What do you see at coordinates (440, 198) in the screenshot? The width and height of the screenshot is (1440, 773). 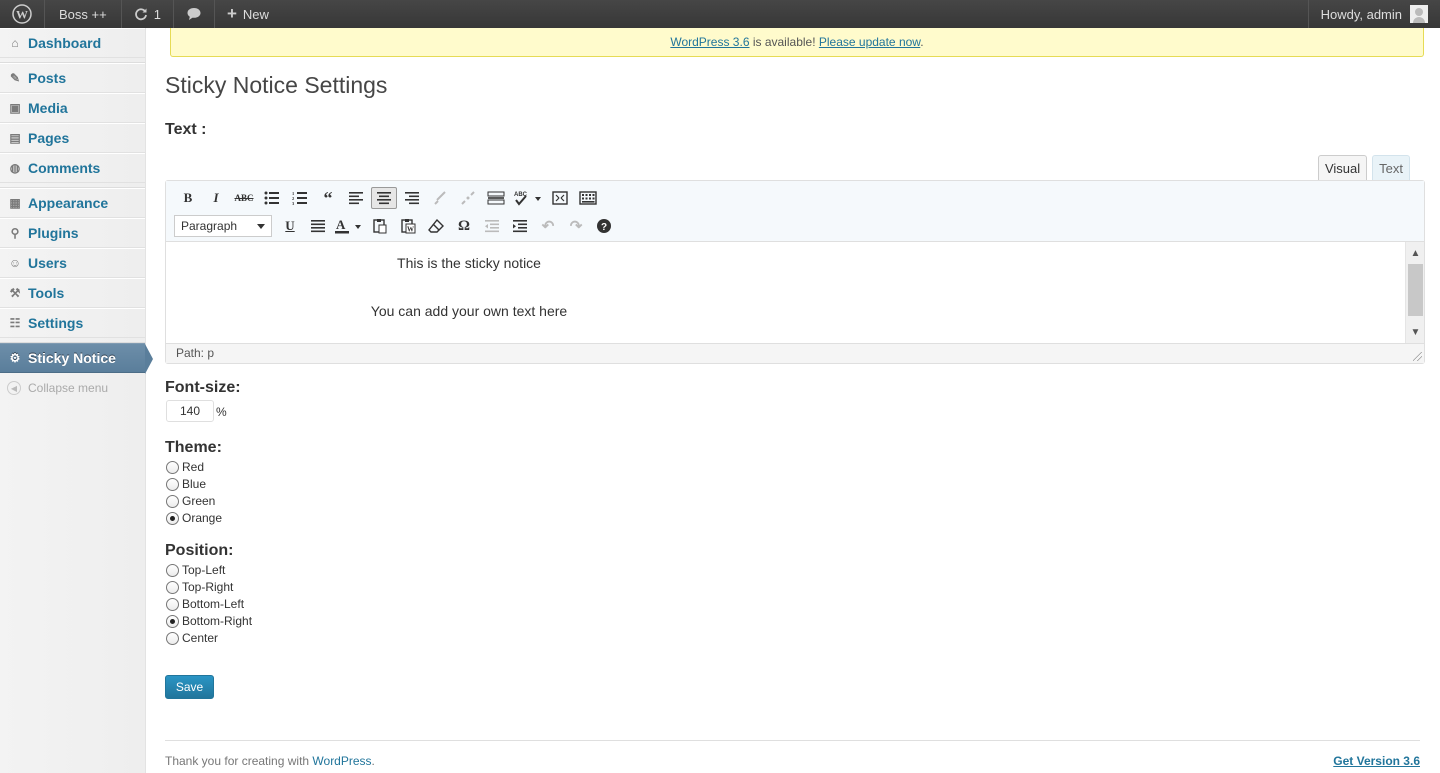 I see `insert-link-button` at bounding box center [440, 198].